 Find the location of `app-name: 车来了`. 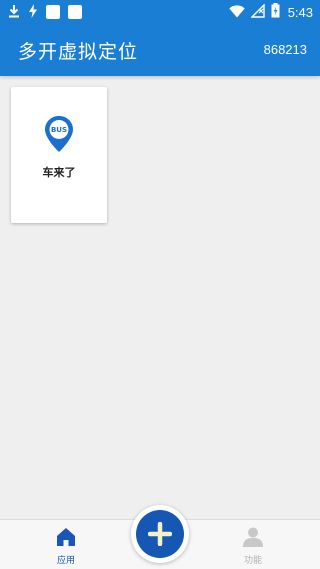

app-name: 车来了 is located at coordinates (59, 172).